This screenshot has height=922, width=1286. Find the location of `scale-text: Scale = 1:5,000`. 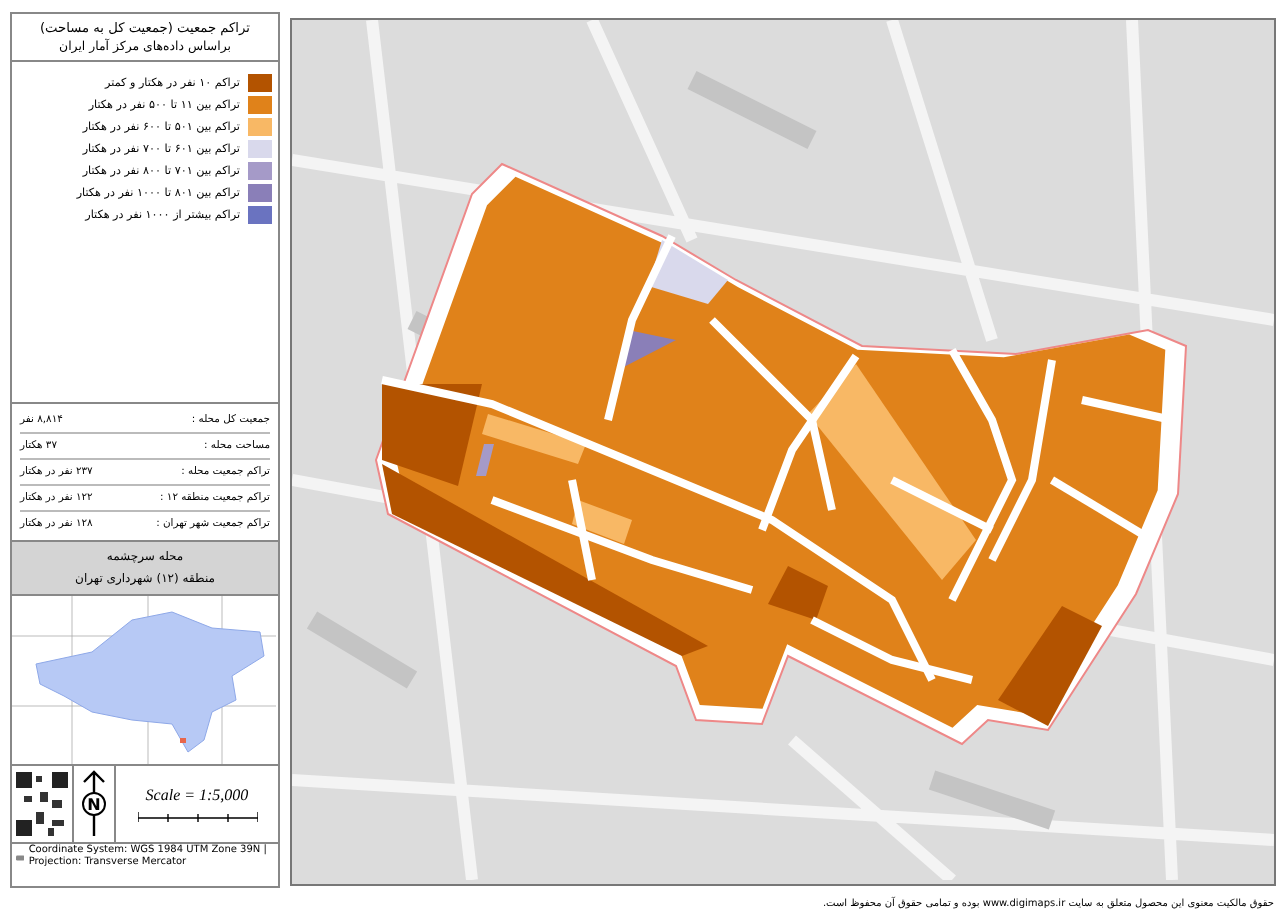

scale-text: Scale = 1:5,000 is located at coordinates (197, 795).